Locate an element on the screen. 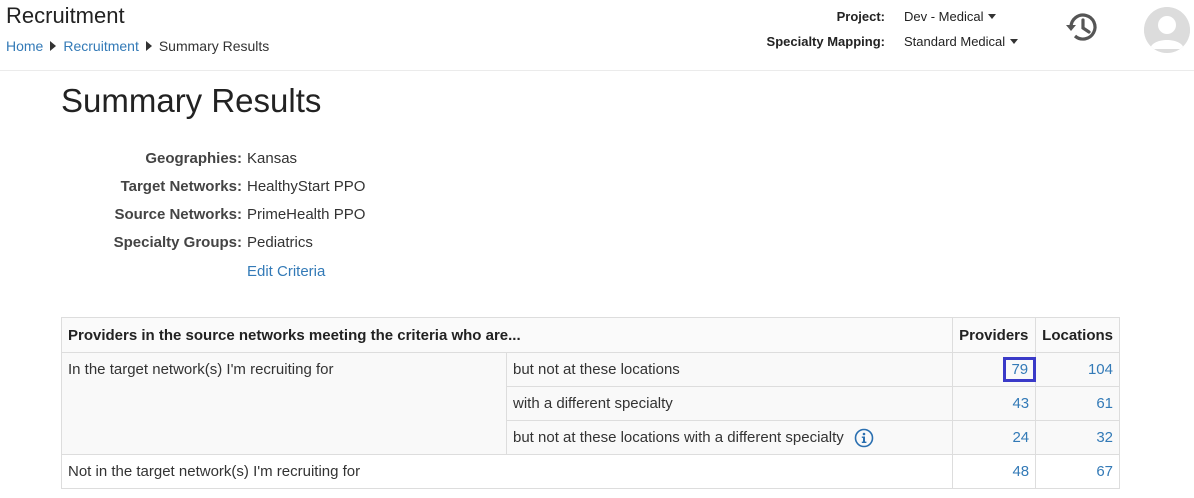  page-title: Summary Results is located at coordinates (191, 100).